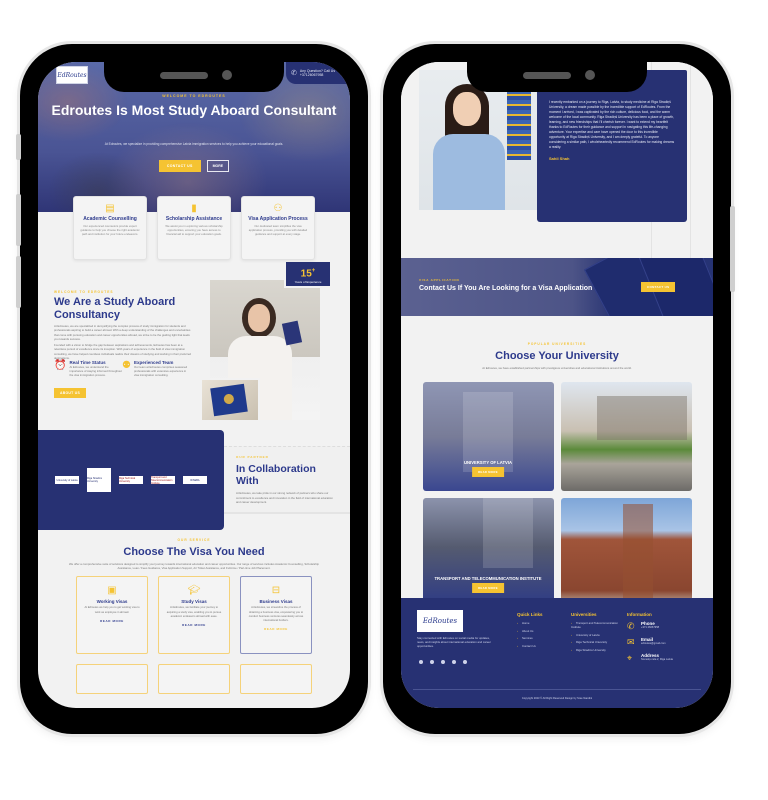 The height and width of the screenshot is (800, 768). I want to click on call-us-box: ✆ Any Question? Call Us +37126067958, so click(318, 73).